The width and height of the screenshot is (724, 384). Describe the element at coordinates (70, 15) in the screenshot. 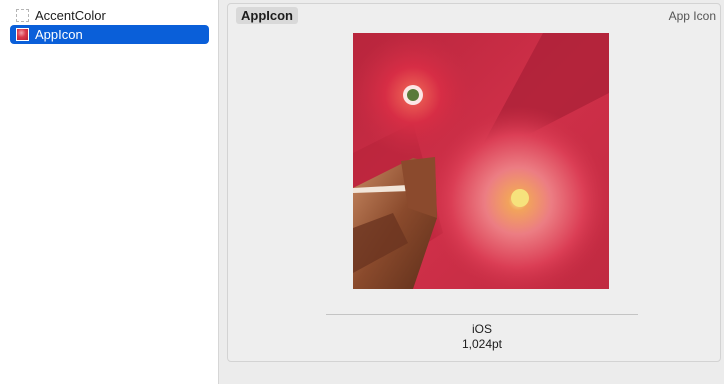

I see `asset-item-label: AccentColor` at that location.